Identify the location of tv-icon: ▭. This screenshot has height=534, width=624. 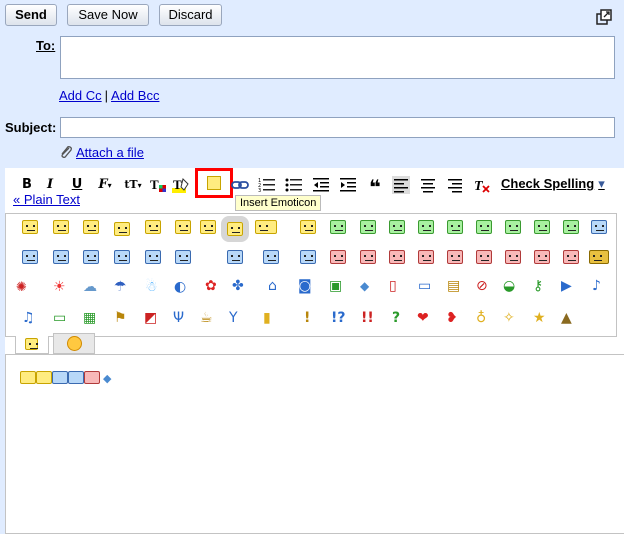
(59, 318).